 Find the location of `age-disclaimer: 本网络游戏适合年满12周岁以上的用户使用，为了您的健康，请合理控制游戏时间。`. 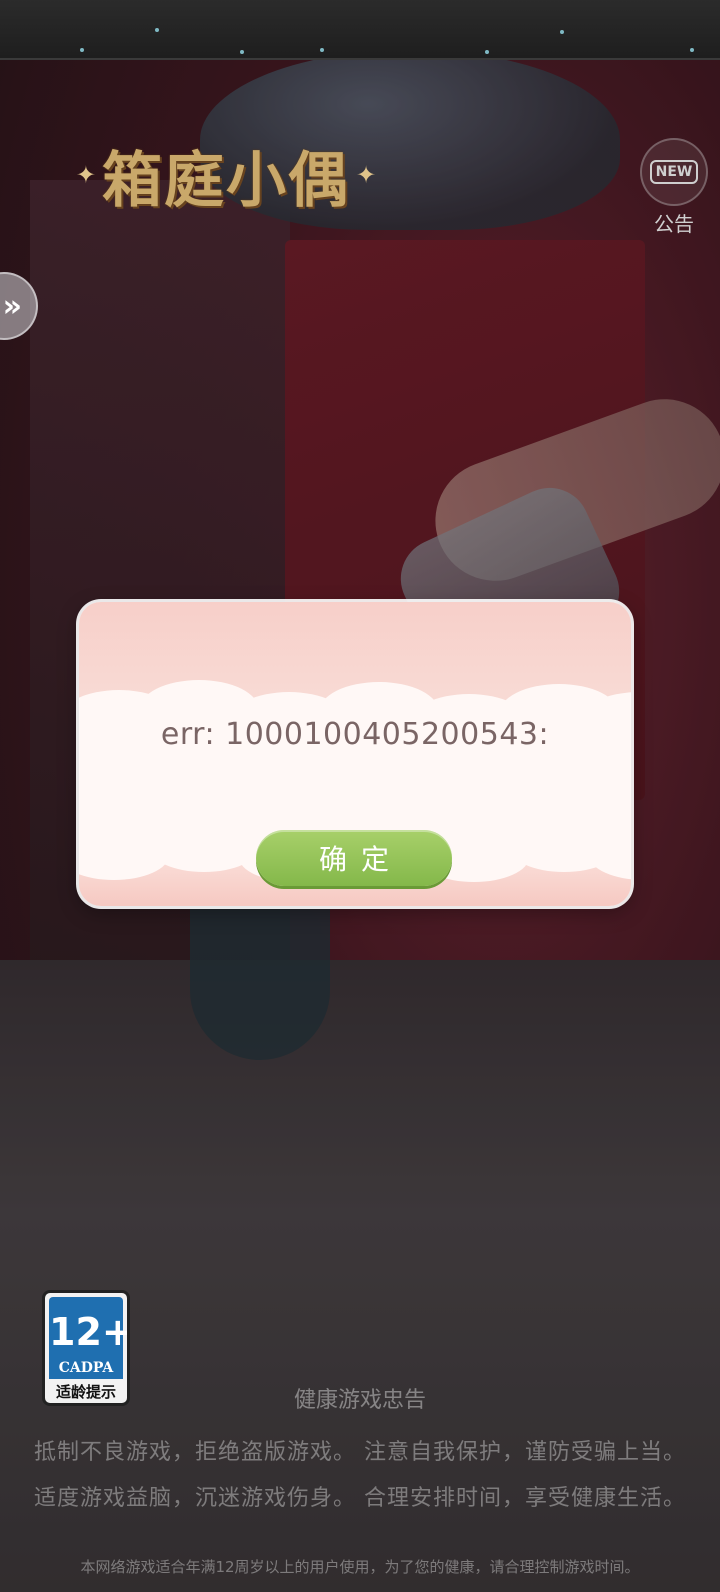

age-disclaimer: 本网络游戏适合年满12周岁以上的用户使用，为了您的健康，请合理控制游戏时间。 is located at coordinates (360, 1567).